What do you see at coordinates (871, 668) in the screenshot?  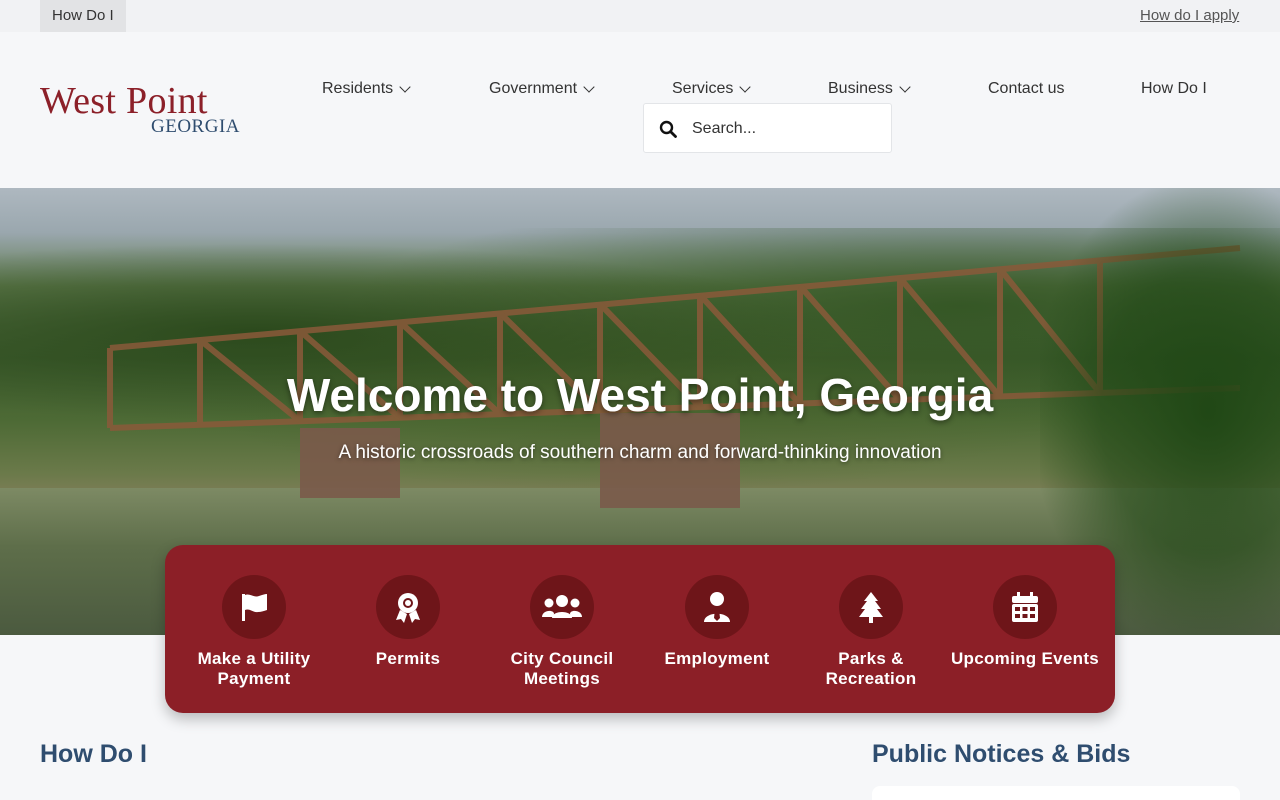 I see `quick-link-label: Parks & Recreation` at bounding box center [871, 668].